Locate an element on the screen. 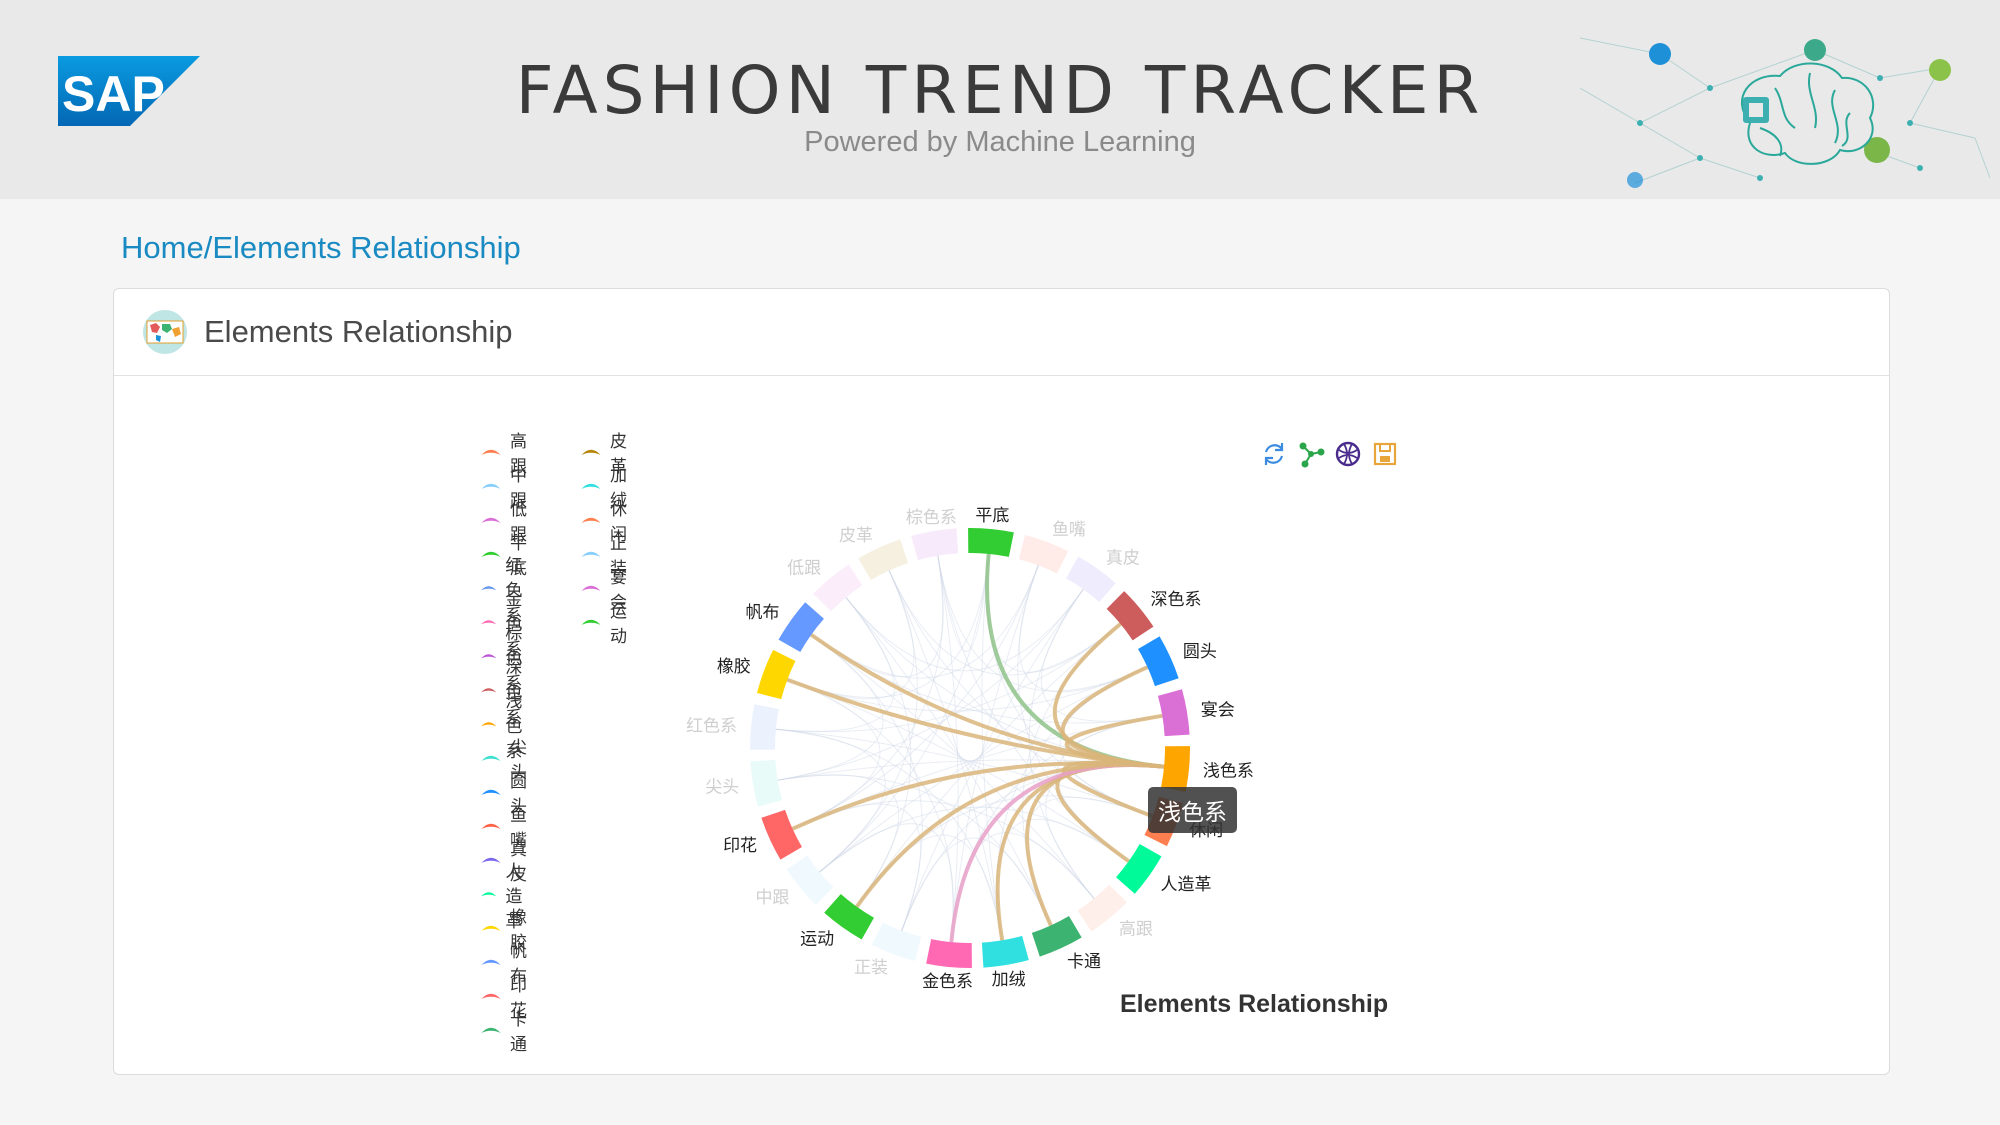 The width and height of the screenshot is (2000, 1125). chord-node-label: 低跟 is located at coordinates (804, 568).